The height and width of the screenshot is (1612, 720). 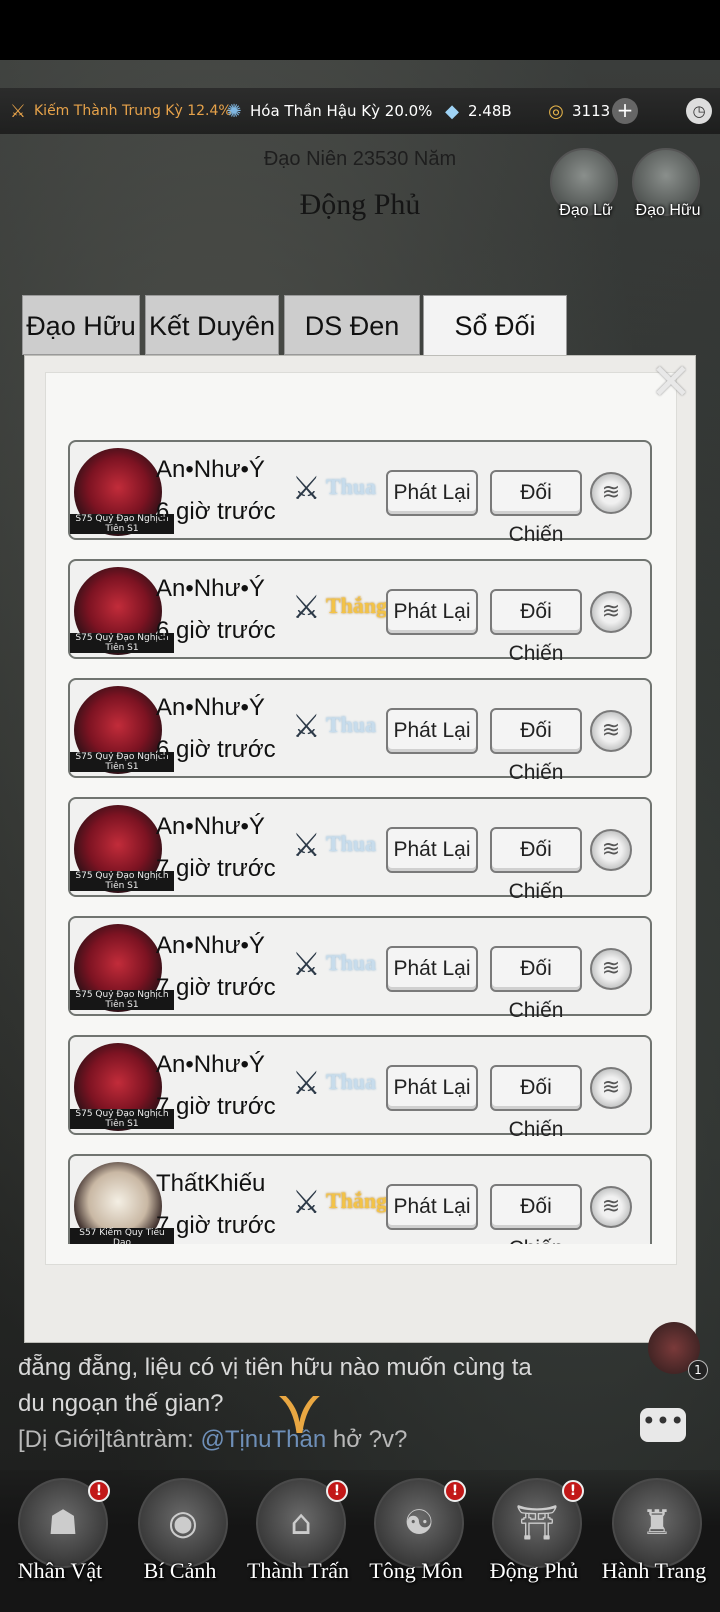 What do you see at coordinates (81, 325) in the screenshot?
I see `tab-dao-huu: Đạo Hữu` at bounding box center [81, 325].